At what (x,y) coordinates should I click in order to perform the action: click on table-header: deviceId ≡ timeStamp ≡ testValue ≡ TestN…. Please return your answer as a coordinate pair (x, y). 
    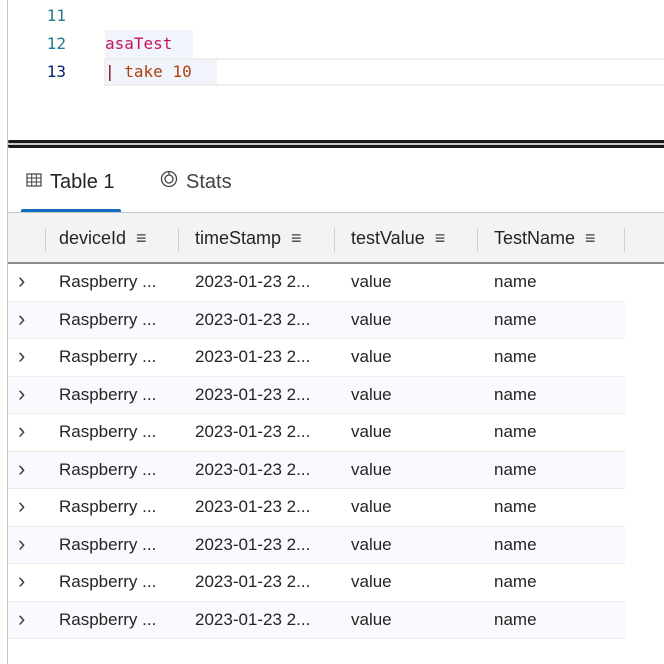
    Looking at the image, I should click on (336, 238).